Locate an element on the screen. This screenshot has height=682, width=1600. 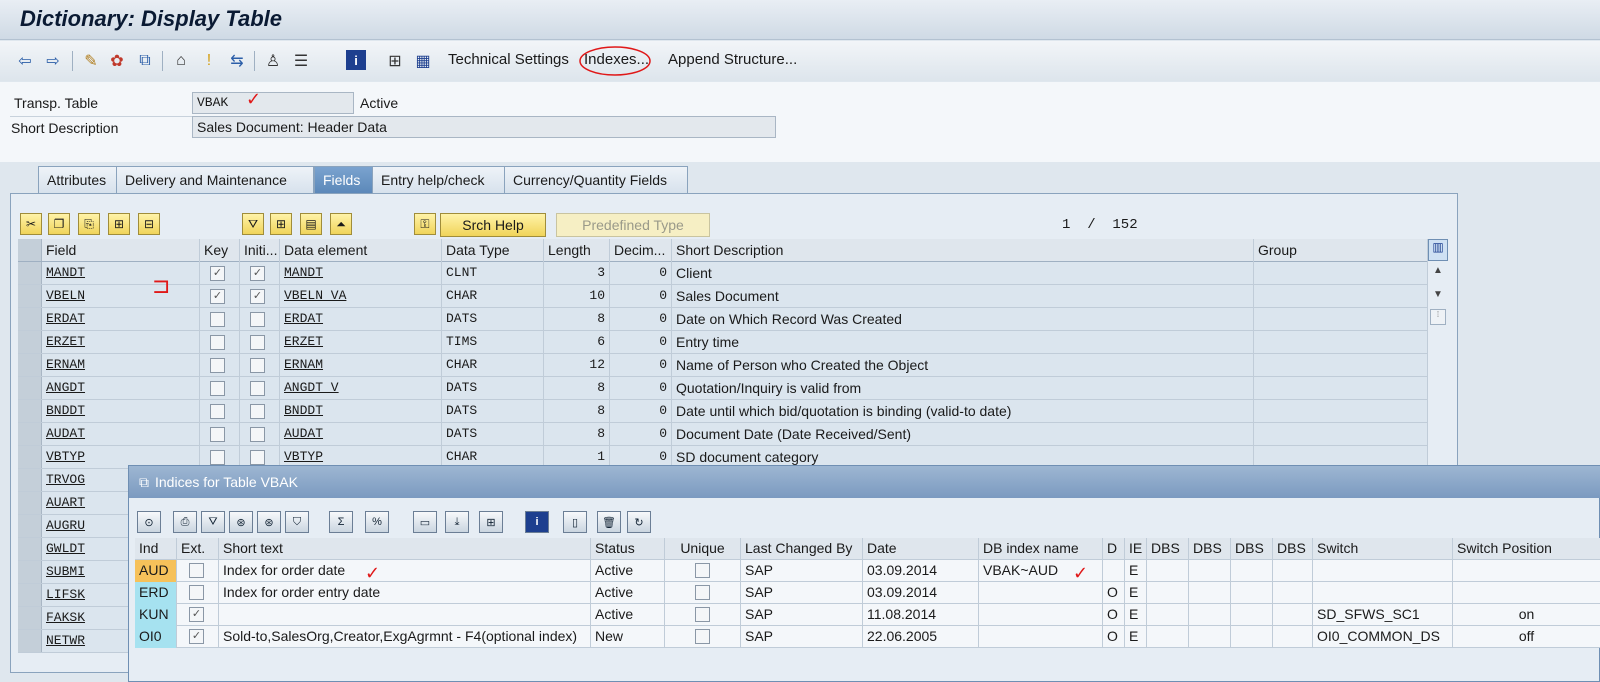
column-header: Ind is located at coordinates (156, 549).